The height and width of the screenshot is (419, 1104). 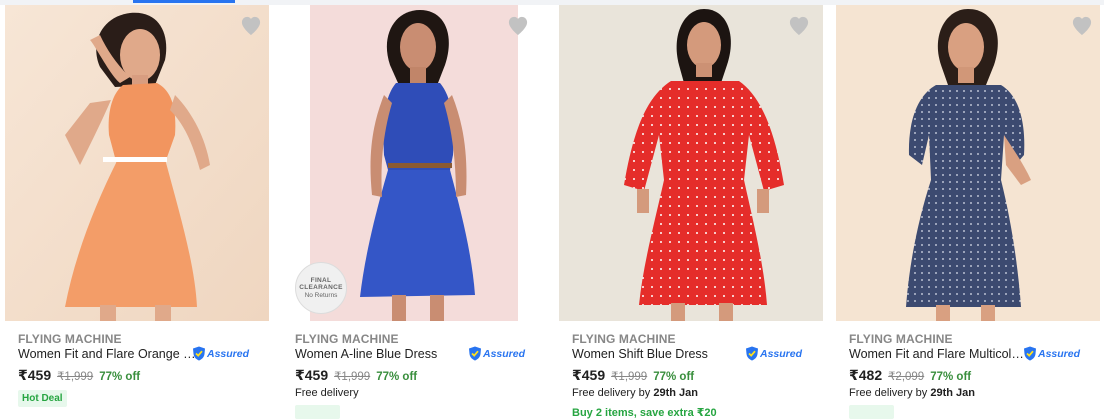 What do you see at coordinates (384, 354) in the screenshot?
I see `product-title: Women A-line Blue Dress` at bounding box center [384, 354].